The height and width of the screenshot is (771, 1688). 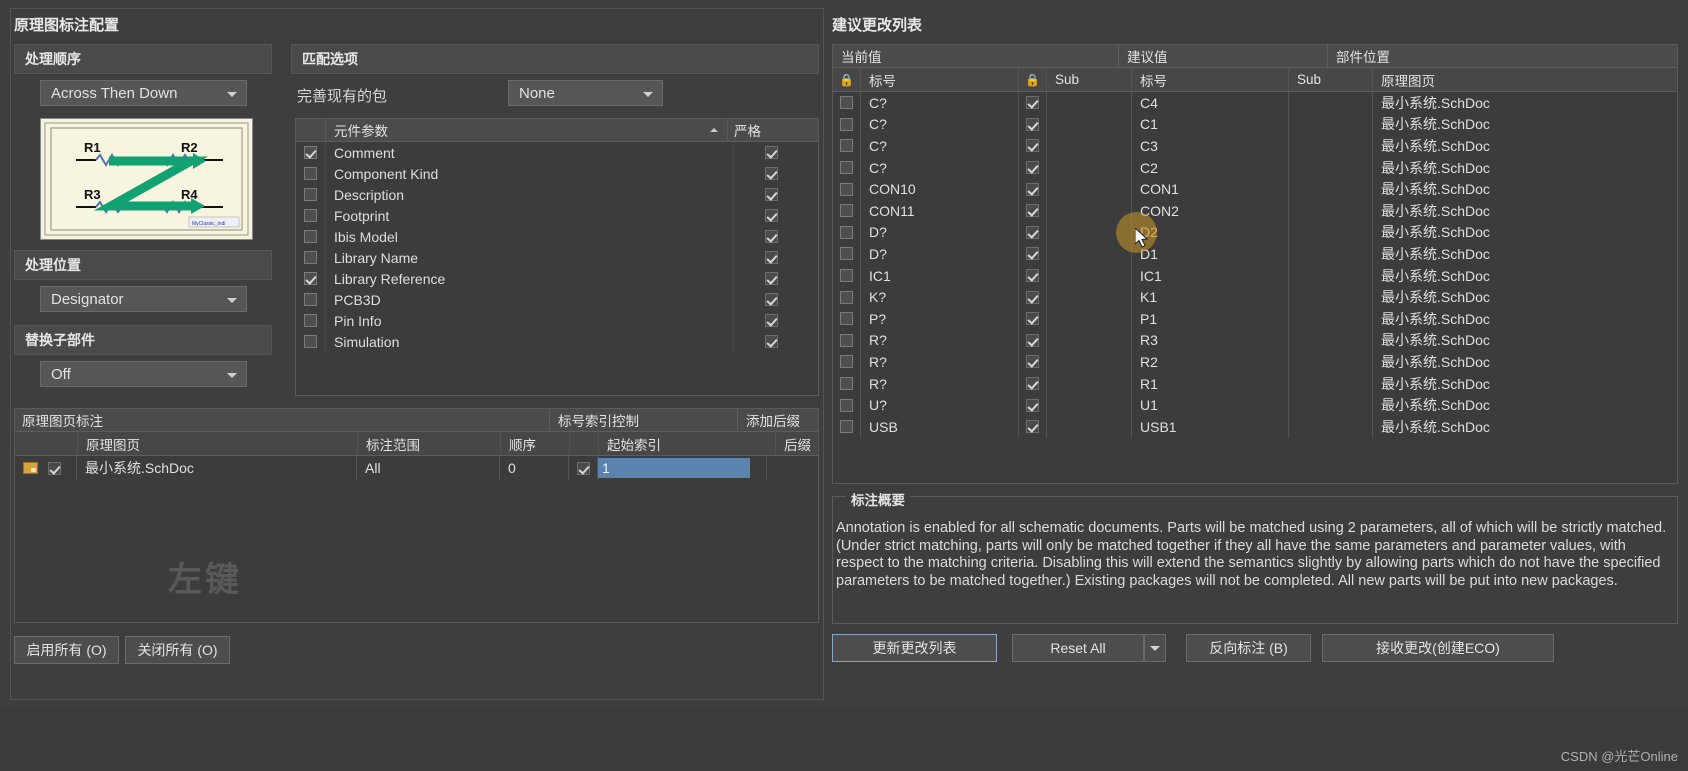 I want to click on accept-changes-button: 接收更改(创建ECO), so click(x=1438, y=648).